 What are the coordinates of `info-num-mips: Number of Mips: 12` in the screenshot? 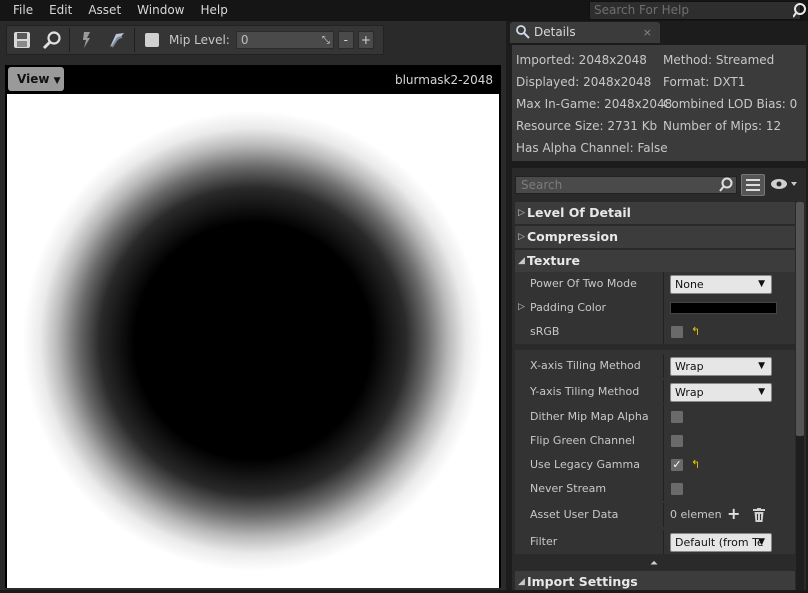 It's located at (722, 126).